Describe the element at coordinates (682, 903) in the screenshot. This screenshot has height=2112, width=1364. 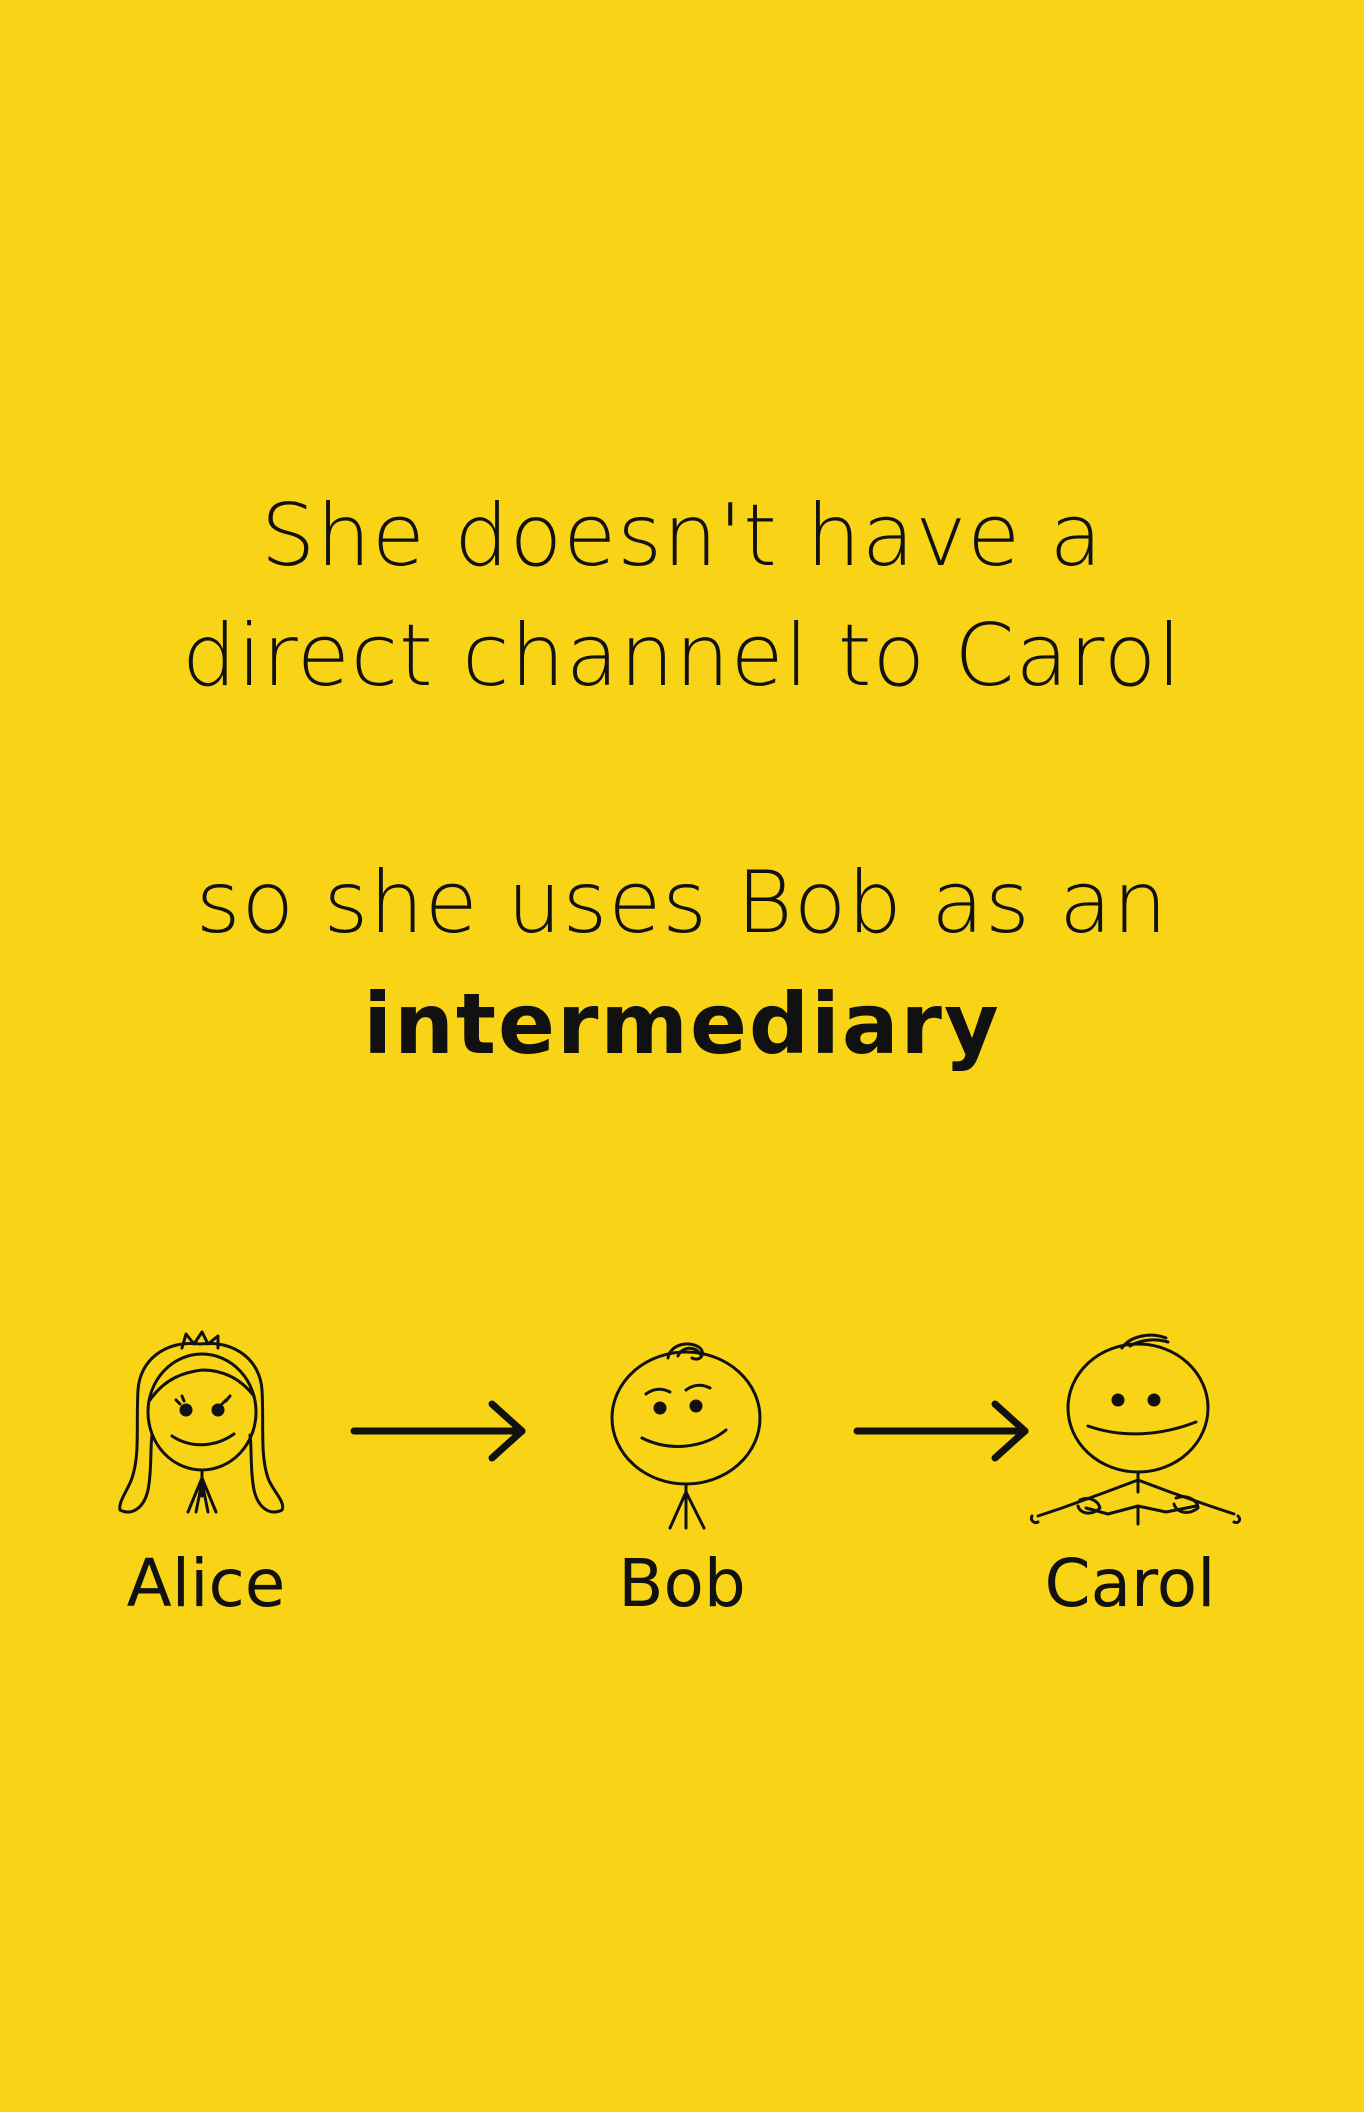
I see `caption-line-3: so she uses Bob as an` at that location.